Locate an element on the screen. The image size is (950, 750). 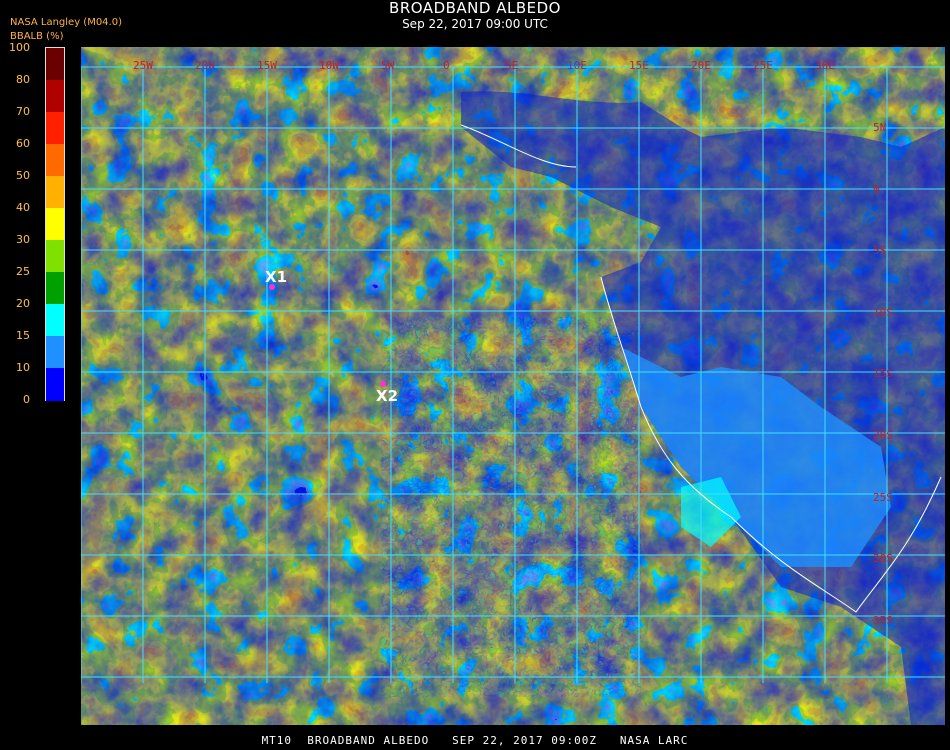
legend-level-label: 10 is located at coordinates (23, 367).